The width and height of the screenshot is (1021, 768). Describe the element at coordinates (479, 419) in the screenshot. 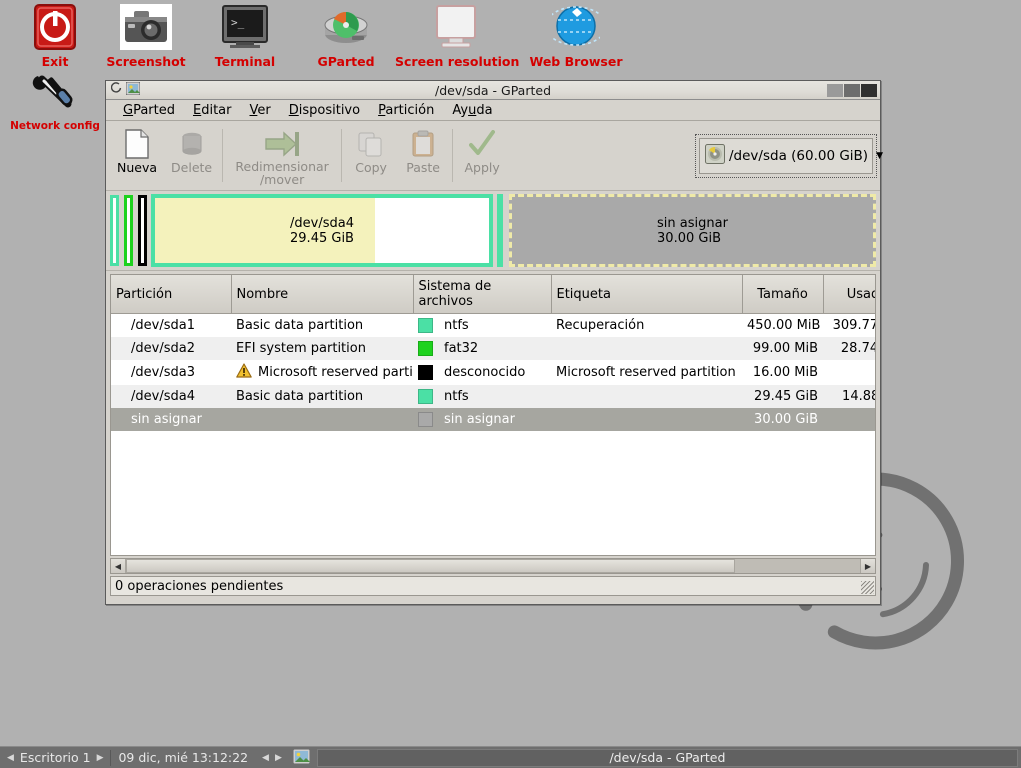

I see `cell-filesystem-text: sin asignar` at that location.